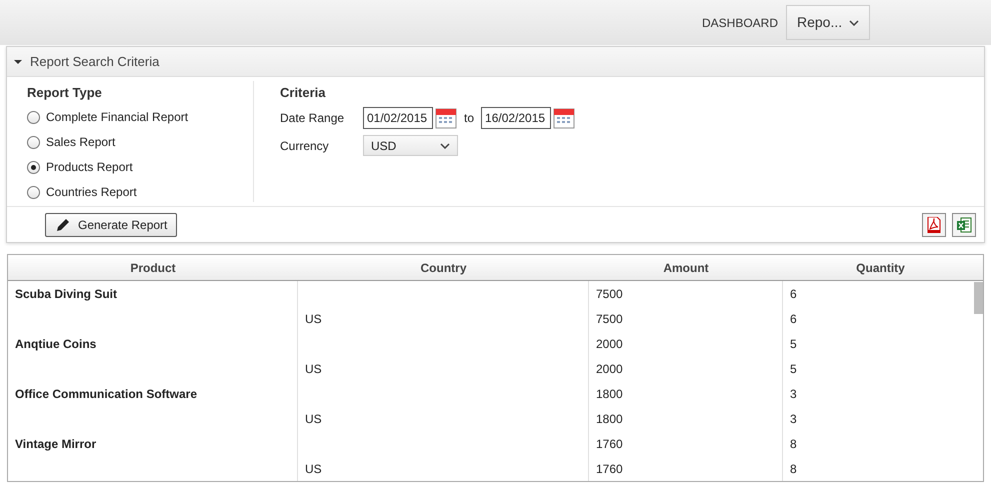 The width and height of the screenshot is (991, 485). I want to click on generate-report-button: Generate Report, so click(111, 224).